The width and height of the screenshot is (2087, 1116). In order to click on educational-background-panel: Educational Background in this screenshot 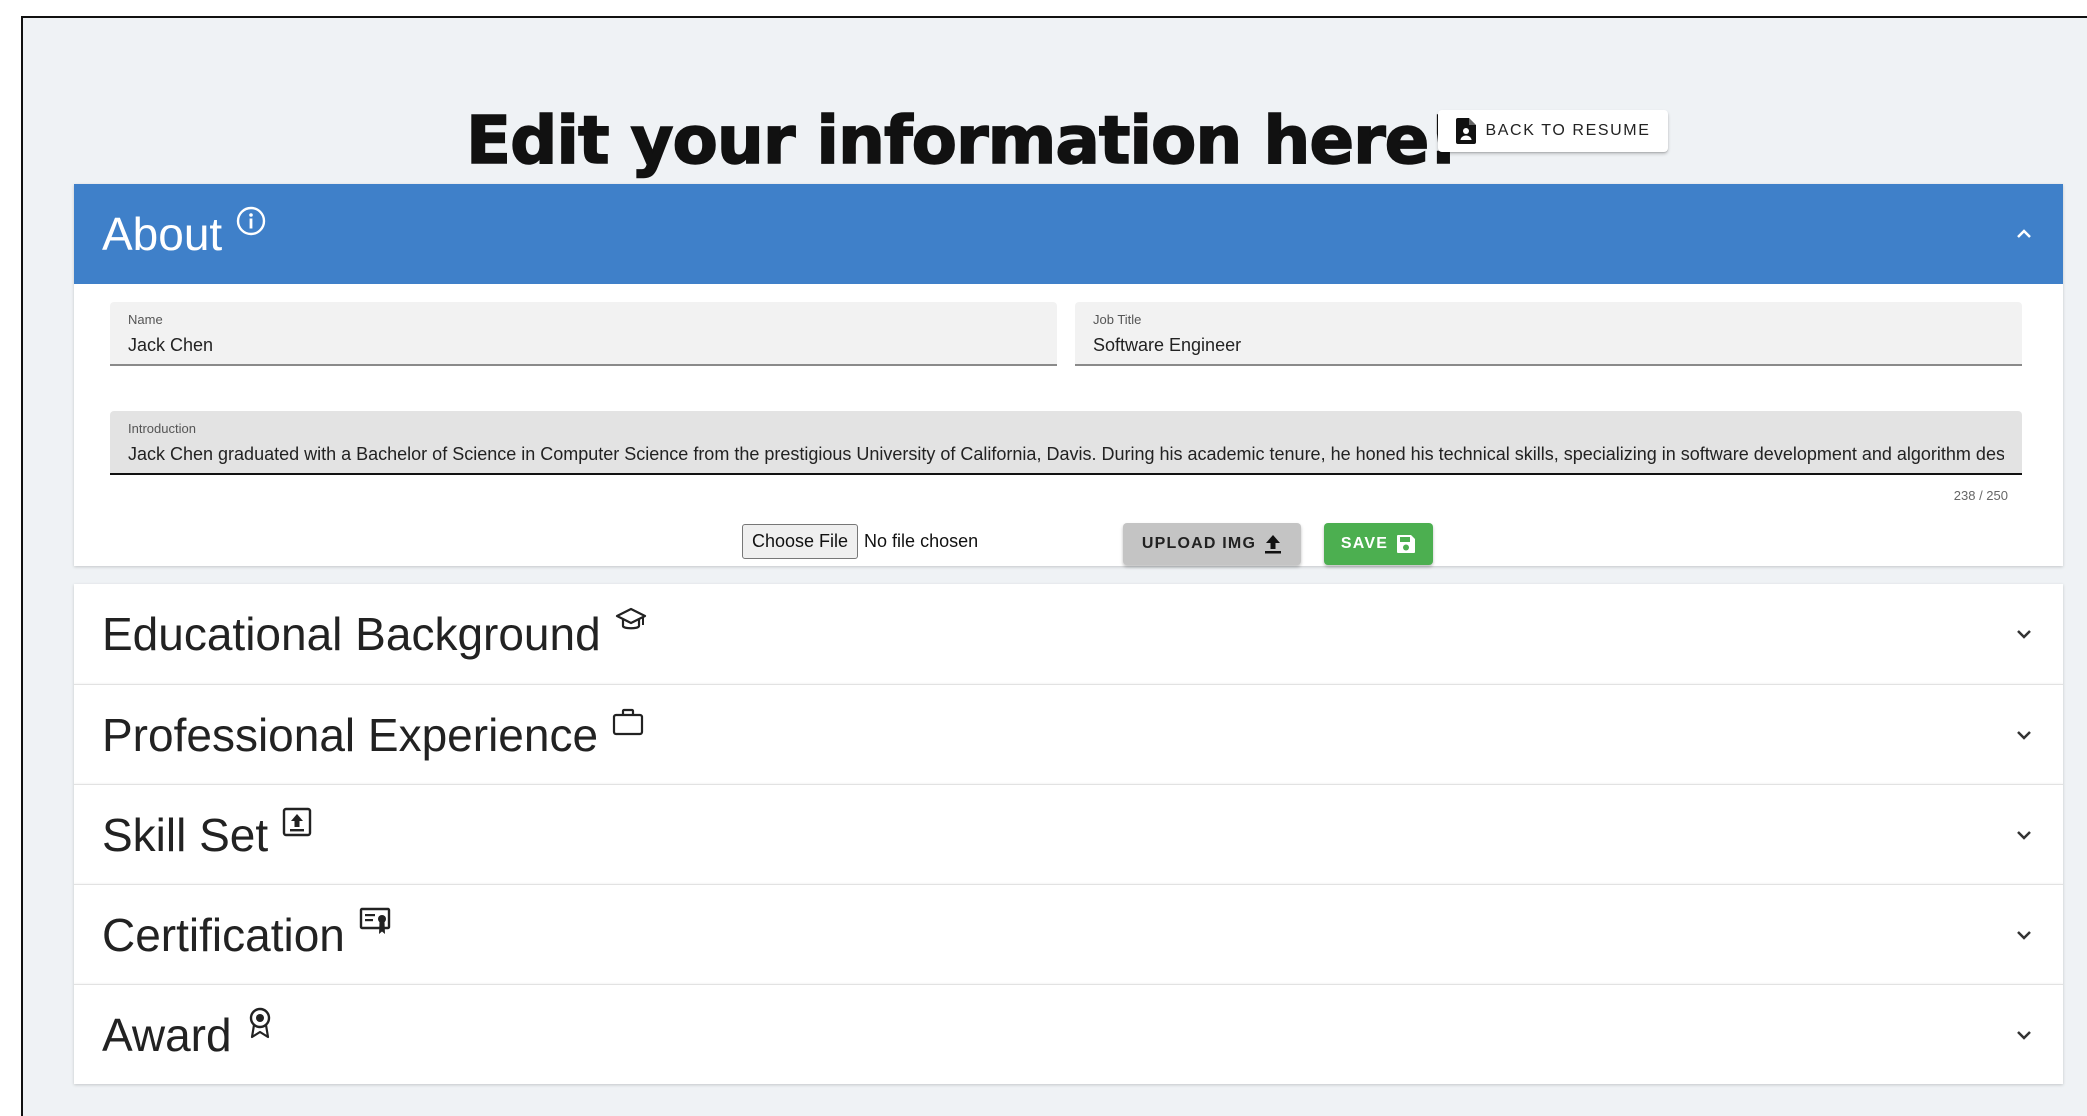, I will do `click(1068, 634)`.